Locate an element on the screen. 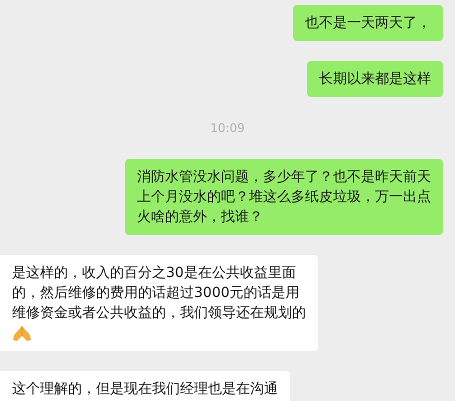 The image size is (455, 401). message-text: 长期以来都是这样 is located at coordinates (375, 79).